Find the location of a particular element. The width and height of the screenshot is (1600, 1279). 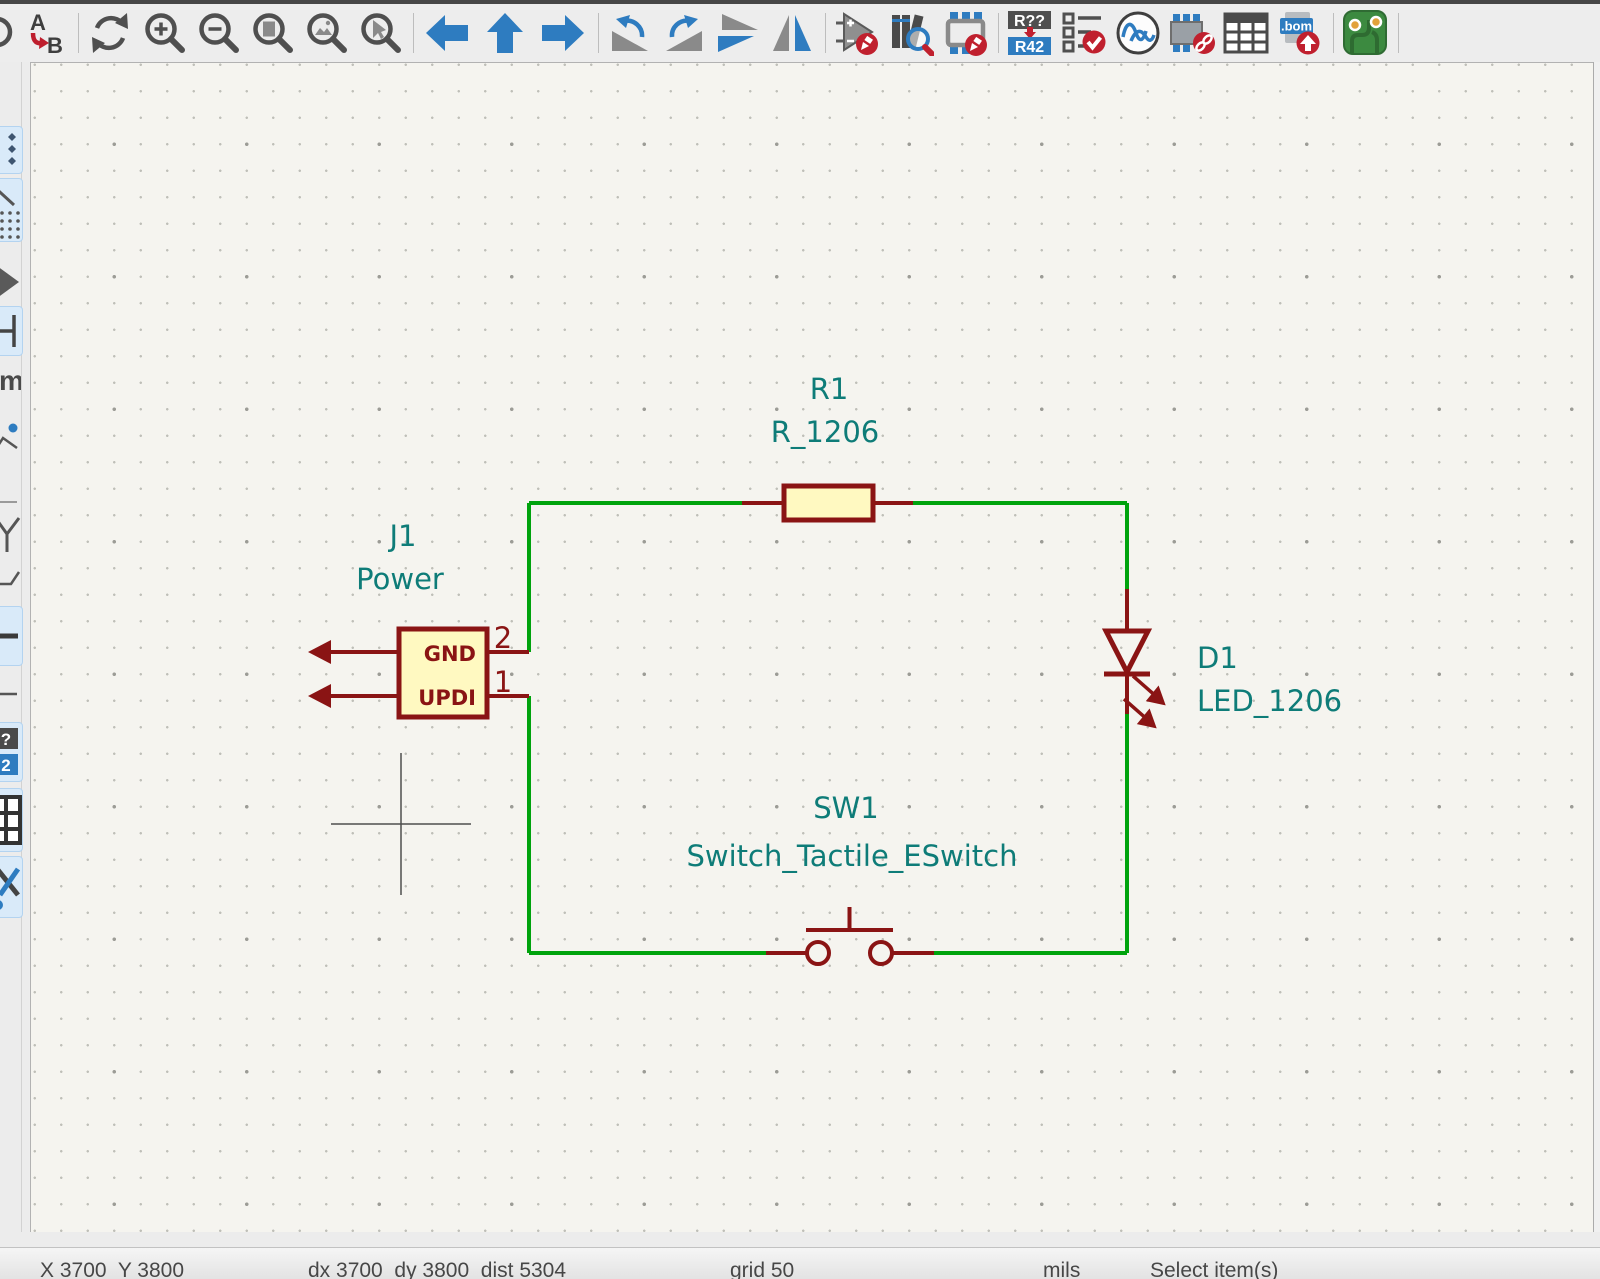

left-tool-cursor is located at coordinates (10, 281).